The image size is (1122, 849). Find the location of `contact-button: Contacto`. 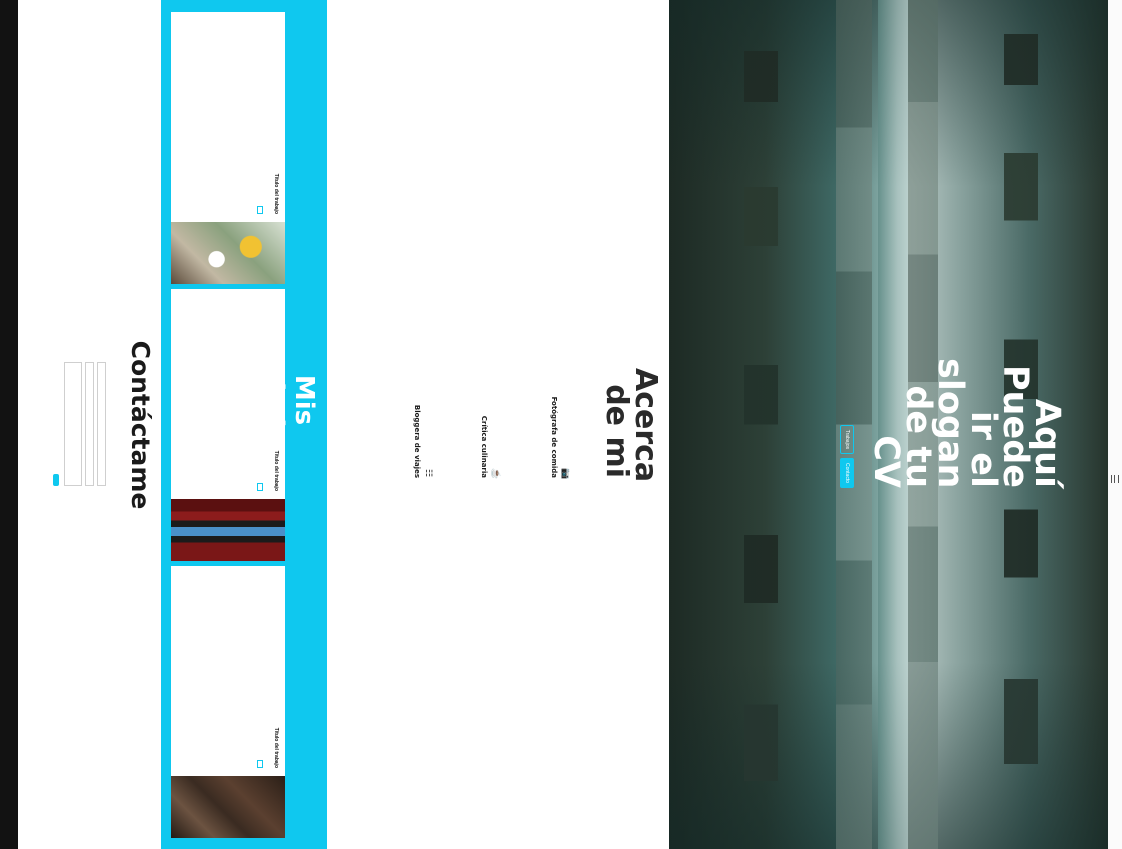

contact-button: Contacto is located at coordinates (846, 472).